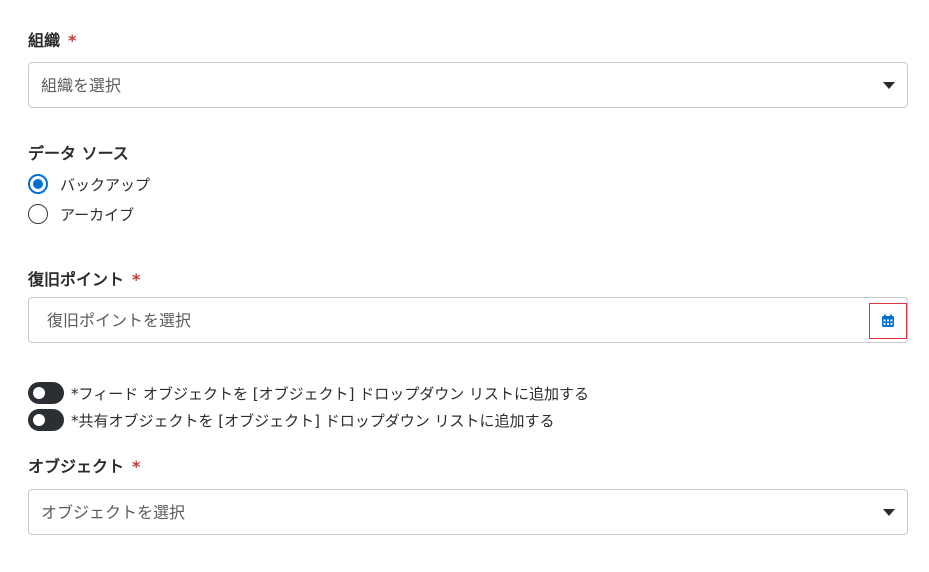 This screenshot has height=572, width=929. Describe the element at coordinates (38, 184) in the screenshot. I see `radio-checked-icon` at that location.